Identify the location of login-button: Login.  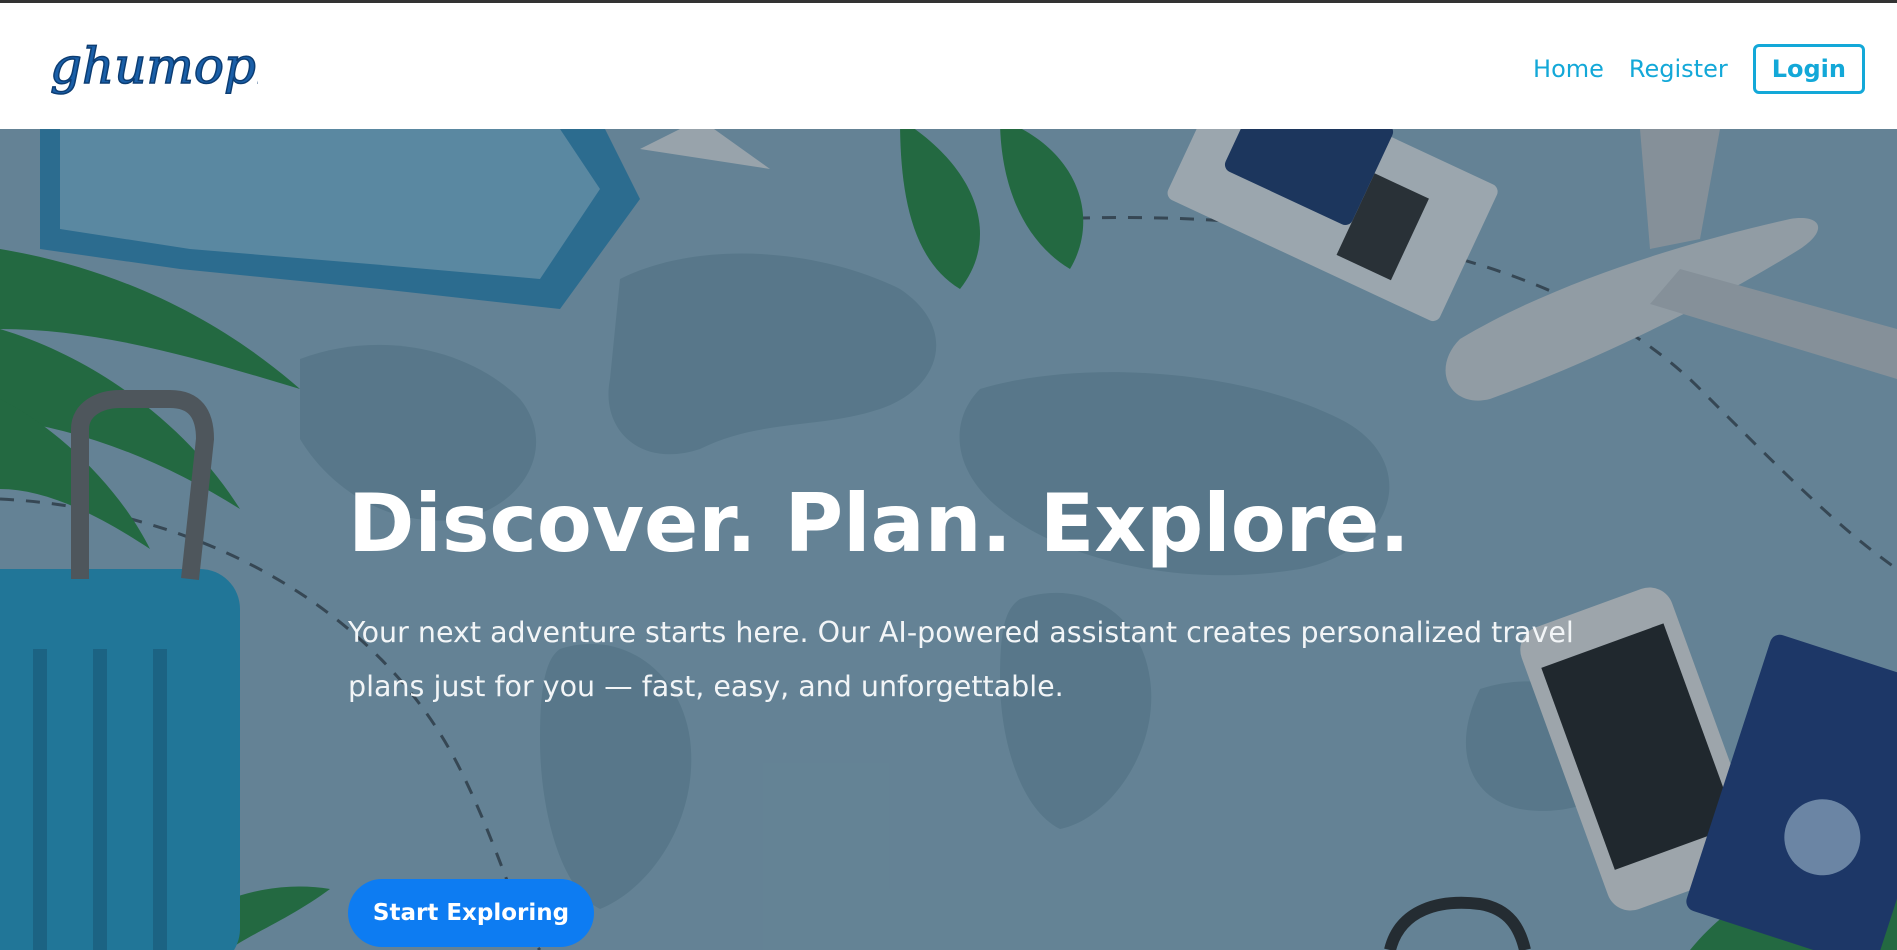
(1808, 69).